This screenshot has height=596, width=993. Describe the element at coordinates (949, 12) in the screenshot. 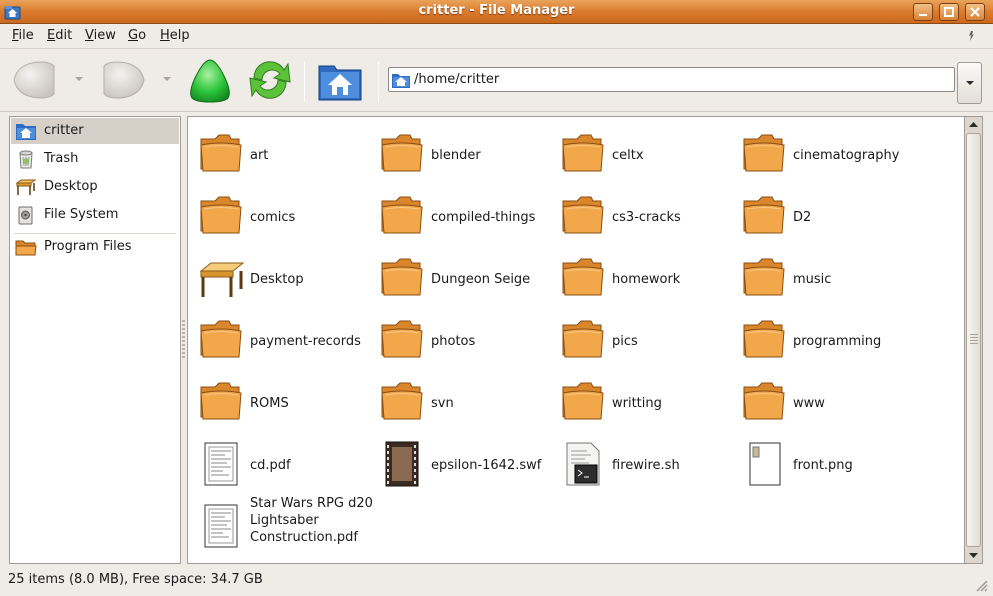

I see `maximize-button` at that location.